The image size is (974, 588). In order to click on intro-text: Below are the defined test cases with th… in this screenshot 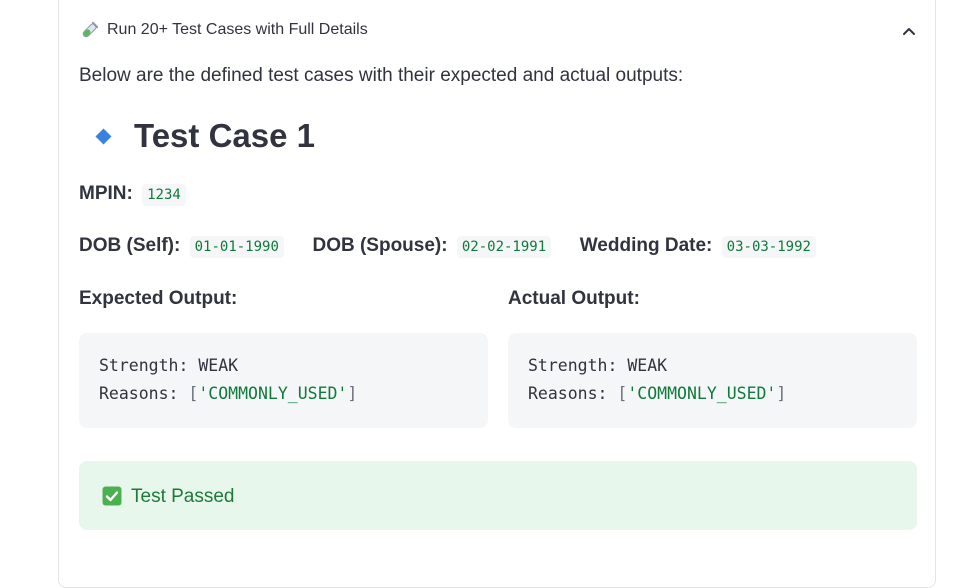, I will do `click(381, 75)`.